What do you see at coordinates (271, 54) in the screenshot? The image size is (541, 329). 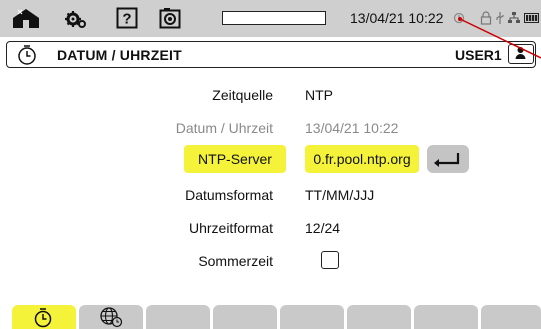 I see `title-bar: DATUM / UHRZEIT USER1` at bounding box center [271, 54].